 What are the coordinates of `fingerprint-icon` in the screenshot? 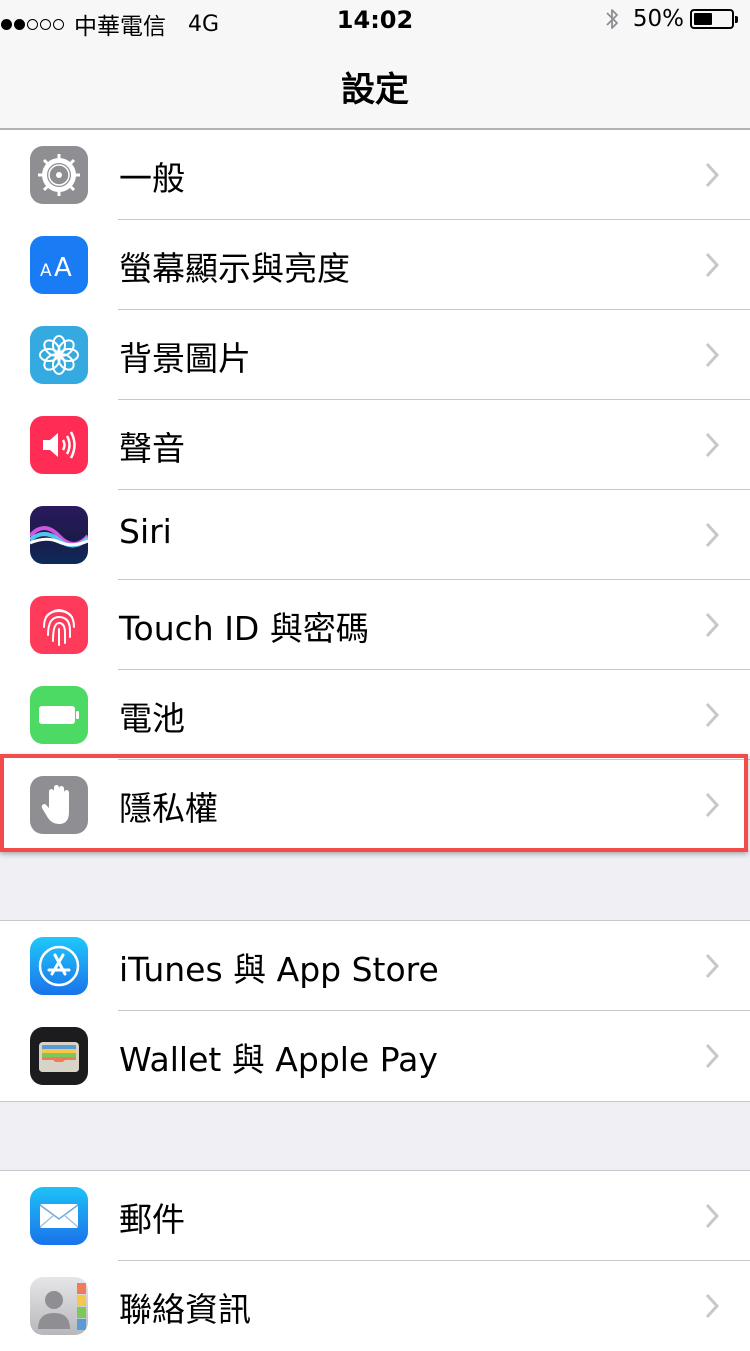 It's located at (59, 625).